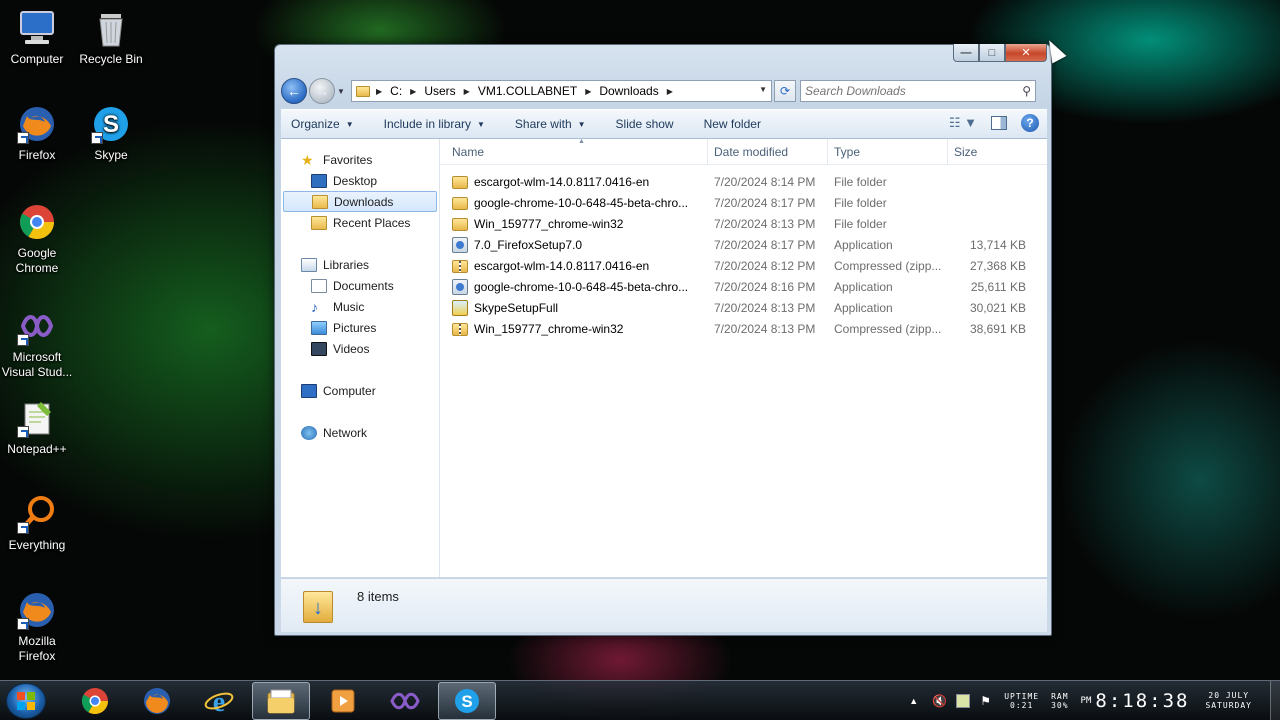 This screenshot has height=720, width=1280. I want to click on taskbar-skype: S, so click(467, 700).